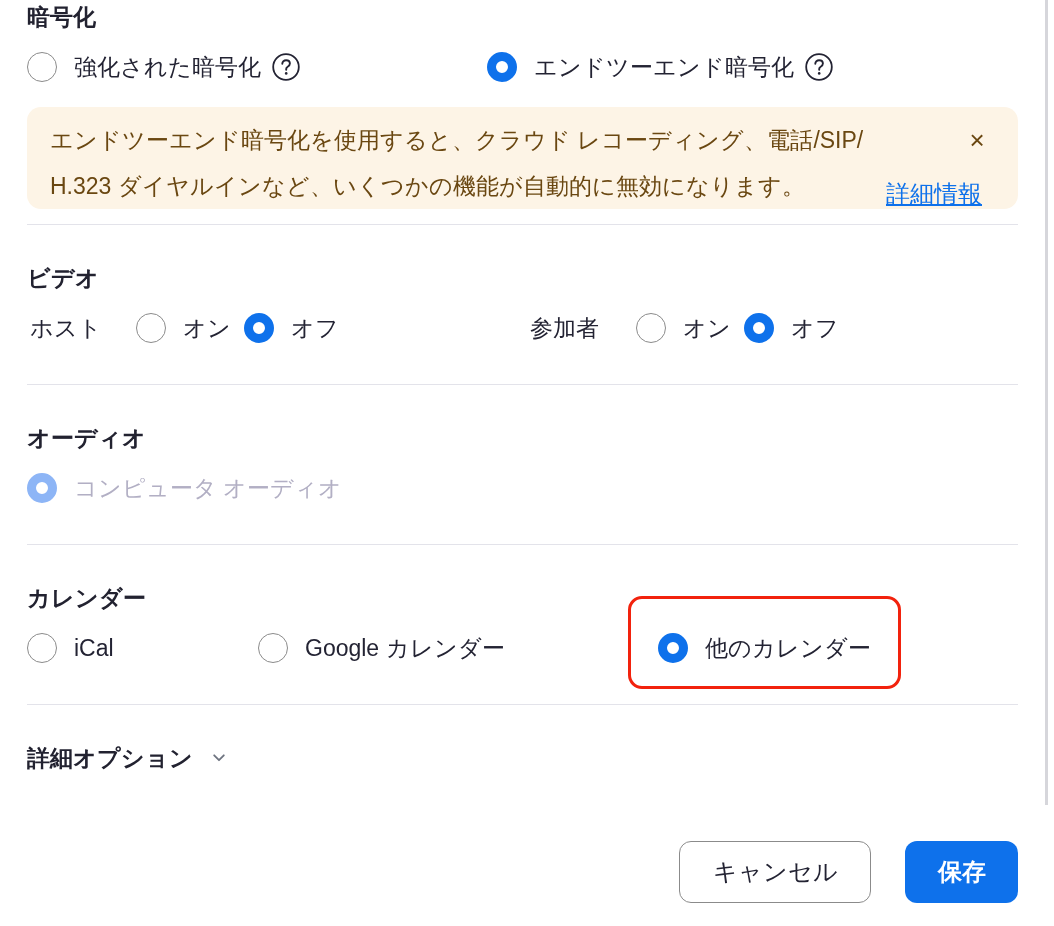  Describe the element at coordinates (664, 67) in the screenshot. I see `radio-label: エンドツーエンド暗号化` at that location.